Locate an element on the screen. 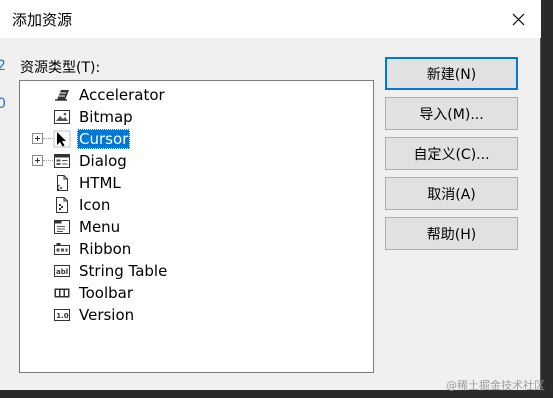 The height and width of the screenshot is (398, 553). tree-item-ribbon: Ribbon is located at coordinates (170, 249).